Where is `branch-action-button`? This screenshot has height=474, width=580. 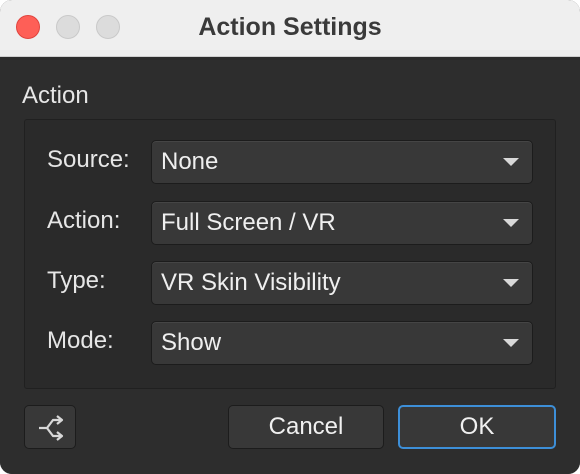
branch-action-button is located at coordinates (50, 427).